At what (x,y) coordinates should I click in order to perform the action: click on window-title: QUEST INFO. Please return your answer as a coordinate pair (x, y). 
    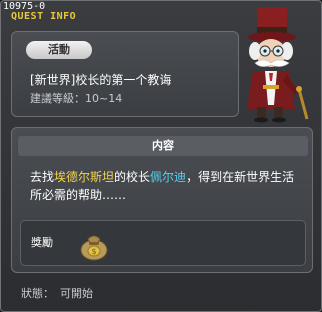
    Looking at the image, I should click on (44, 16).